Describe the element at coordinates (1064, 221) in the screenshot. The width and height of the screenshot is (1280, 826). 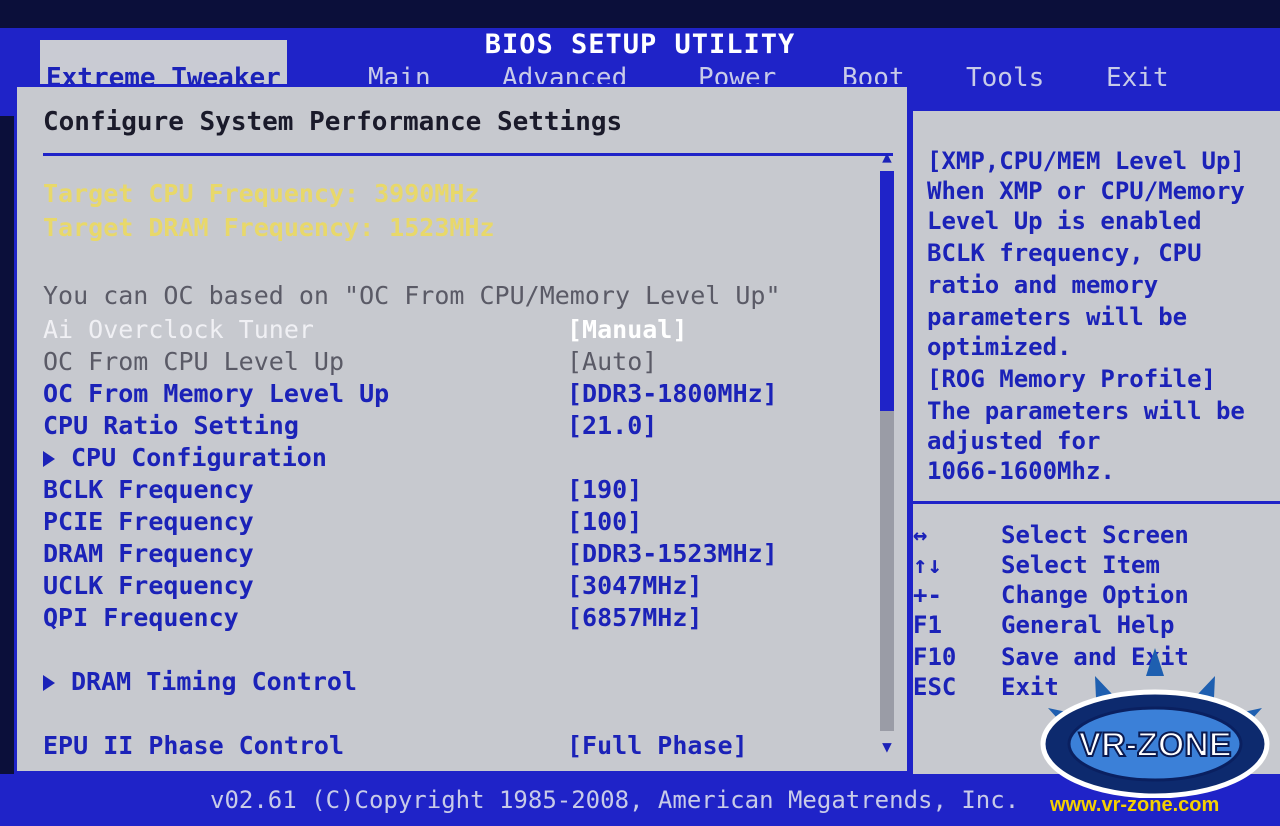
I see `help-text: Level Up is enabled` at that location.